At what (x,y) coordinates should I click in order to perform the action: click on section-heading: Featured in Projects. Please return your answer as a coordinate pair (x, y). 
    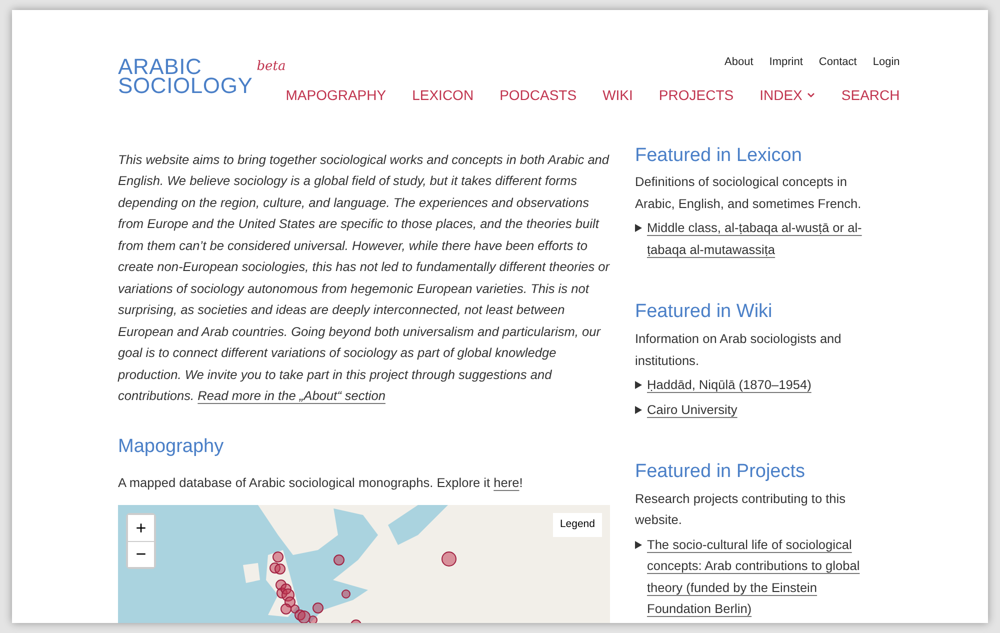
    Looking at the image, I should click on (720, 472).